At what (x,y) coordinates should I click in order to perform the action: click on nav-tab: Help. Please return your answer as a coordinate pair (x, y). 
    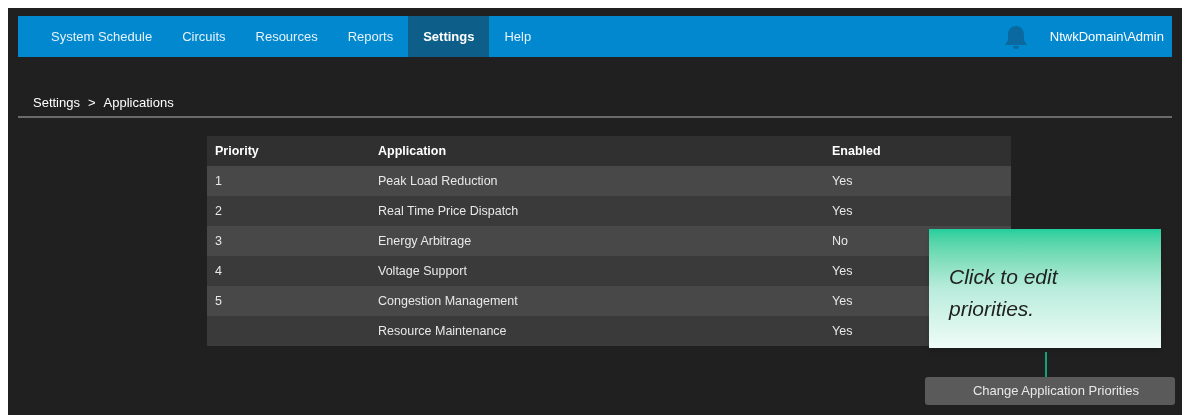
    Looking at the image, I should click on (518, 36).